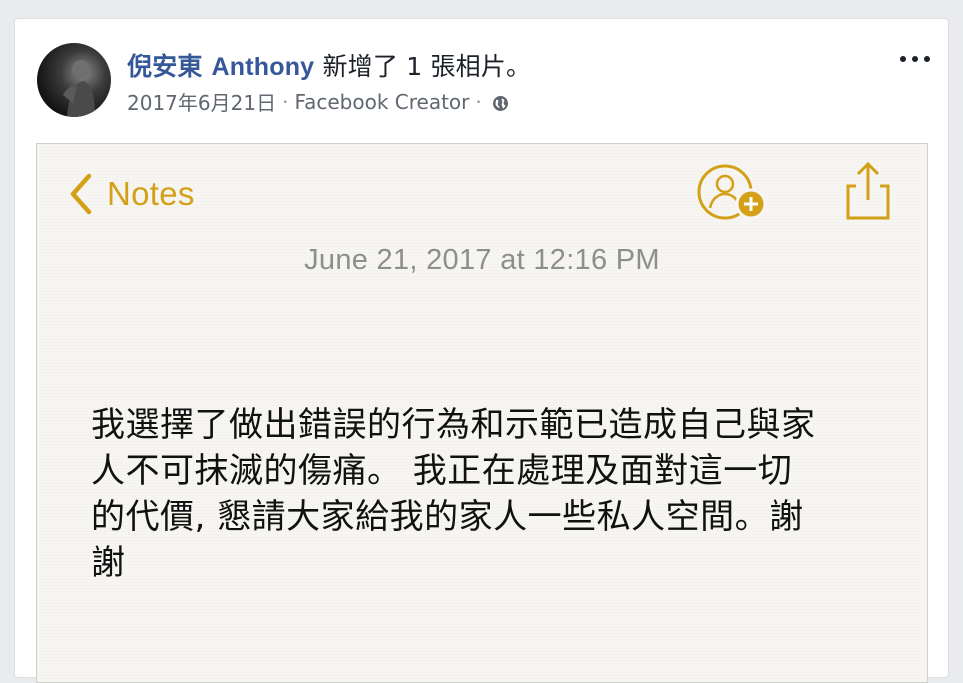  What do you see at coordinates (151, 193) in the screenshot?
I see `notes-back-label: Notes` at bounding box center [151, 193].